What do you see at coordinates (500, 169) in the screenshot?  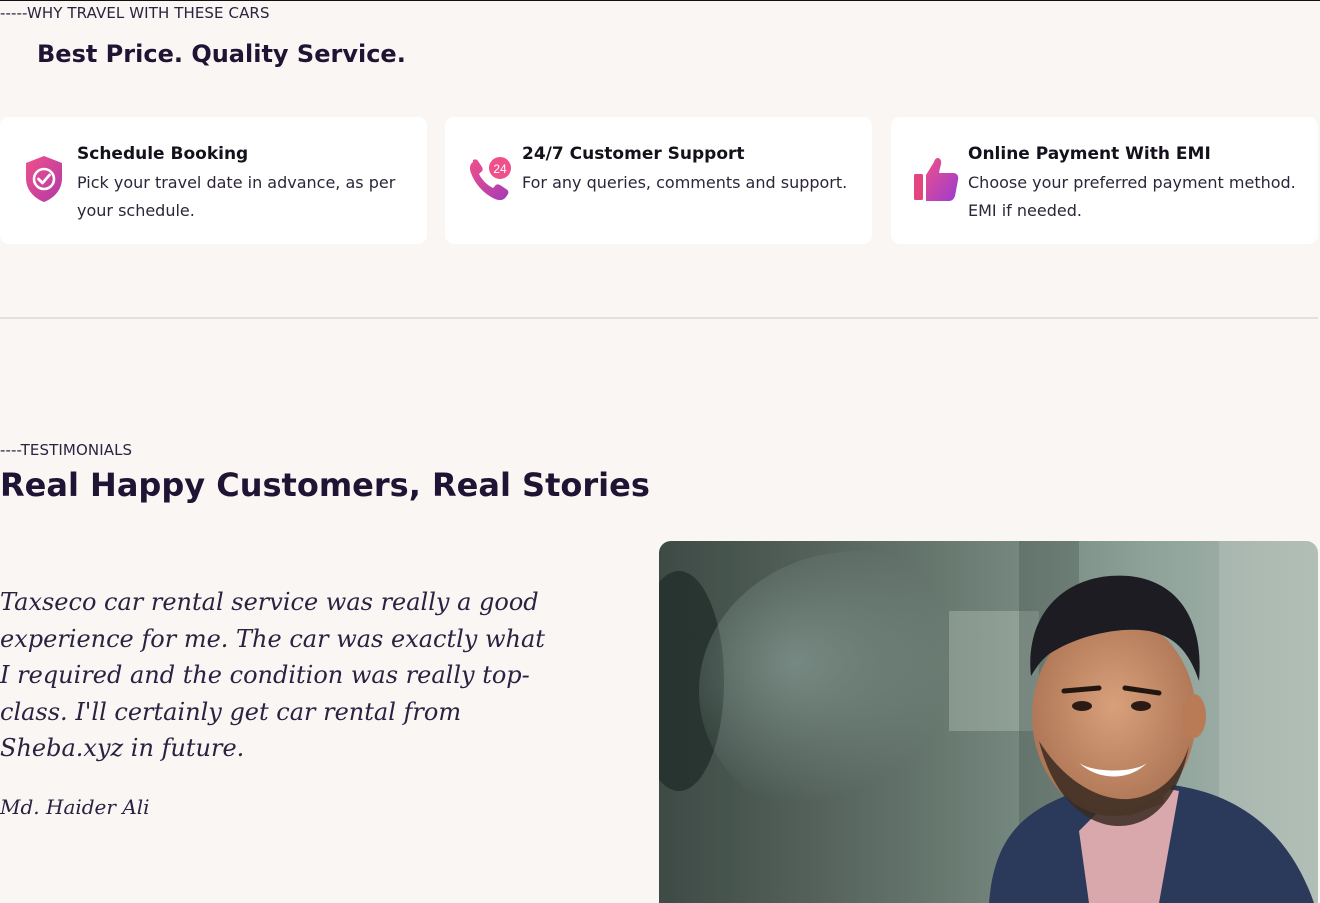 I see `support-badge-text: 24` at bounding box center [500, 169].